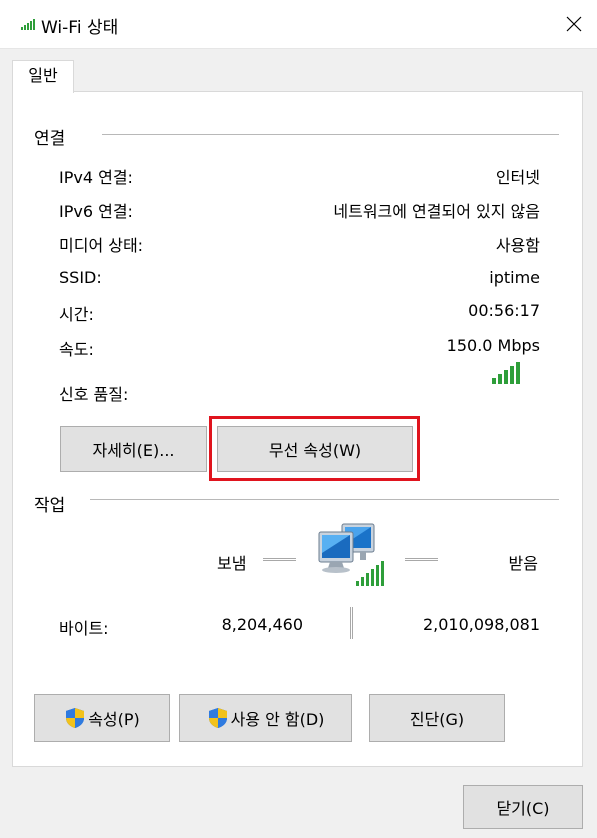 This screenshot has height=838, width=597. What do you see at coordinates (324, 499) in the screenshot?
I see `activity-divider` at bounding box center [324, 499].